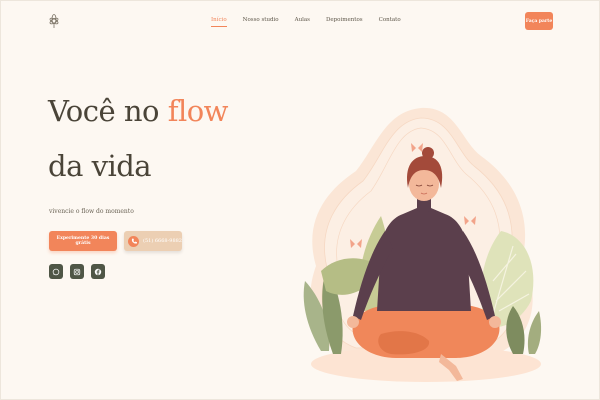 Image resolution: width=600 pixels, height=400 pixels. I want to click on free-trial-button: Experimente 30 dias grátis, so click(83, 241).